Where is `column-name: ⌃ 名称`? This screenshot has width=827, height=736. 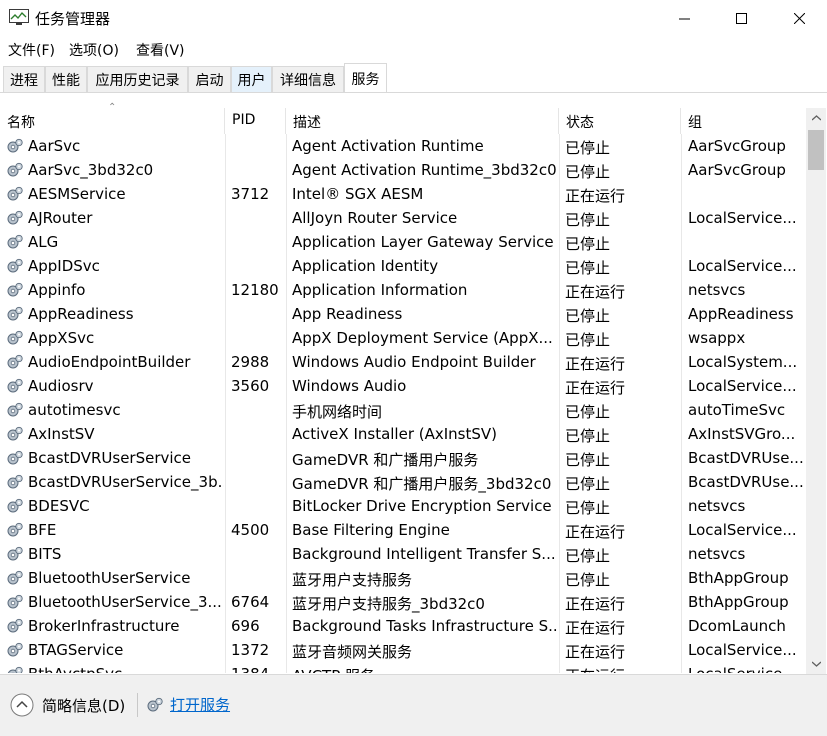 column-name: ⌃ 名称 is located at coordinates (112, 118).